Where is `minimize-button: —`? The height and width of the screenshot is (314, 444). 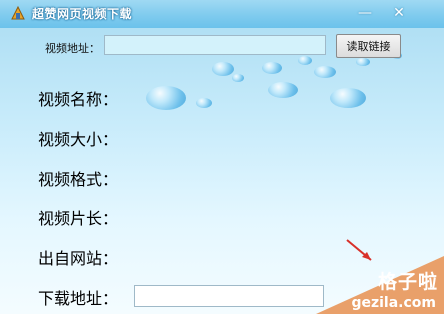
minimize-button: — is located at coordinates (365, 13).